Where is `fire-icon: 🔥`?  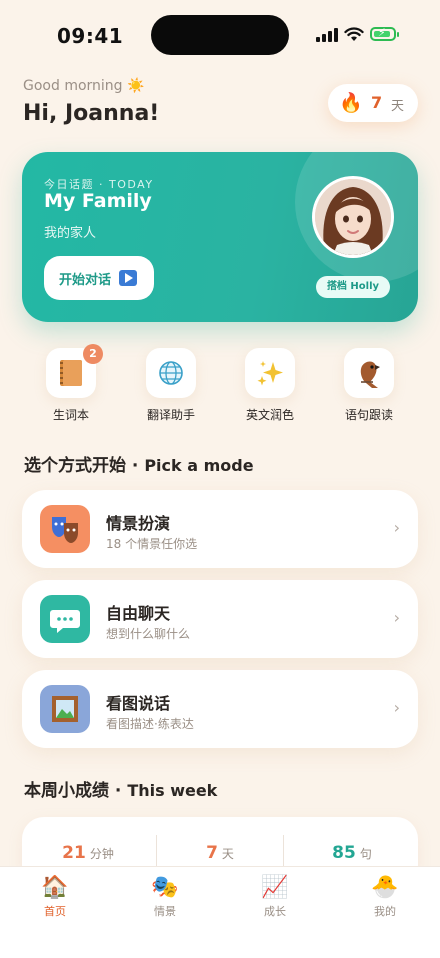
fire-icon: 🔥 is located at coordinates (351, 103).